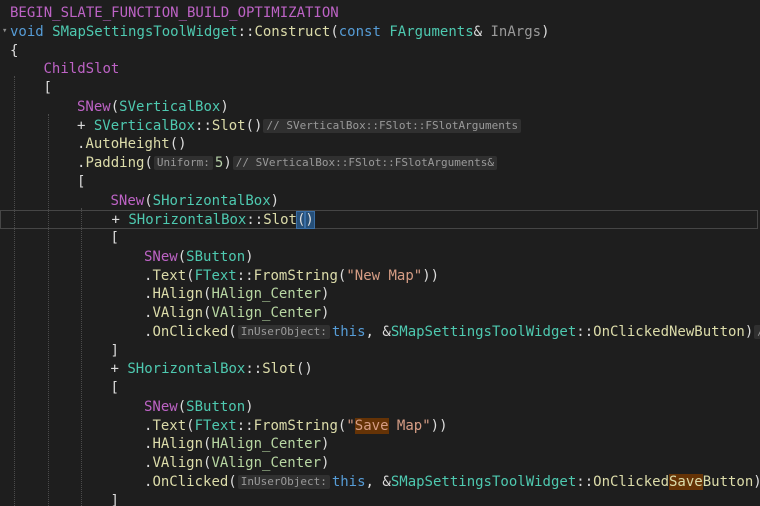 This screenshot has height=506, width=760. What do you see at coordinates (350, 425) in the screenshot?
I see `code-token: "` at bounding box center [350, 425].